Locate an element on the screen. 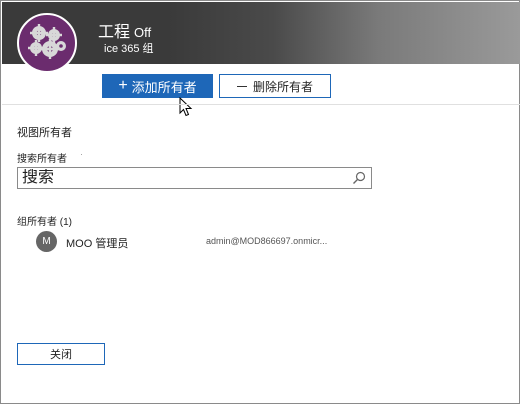 The image size is (520, 404). add-owners-label: 添加所有者 is located at coordinates (164, 87).